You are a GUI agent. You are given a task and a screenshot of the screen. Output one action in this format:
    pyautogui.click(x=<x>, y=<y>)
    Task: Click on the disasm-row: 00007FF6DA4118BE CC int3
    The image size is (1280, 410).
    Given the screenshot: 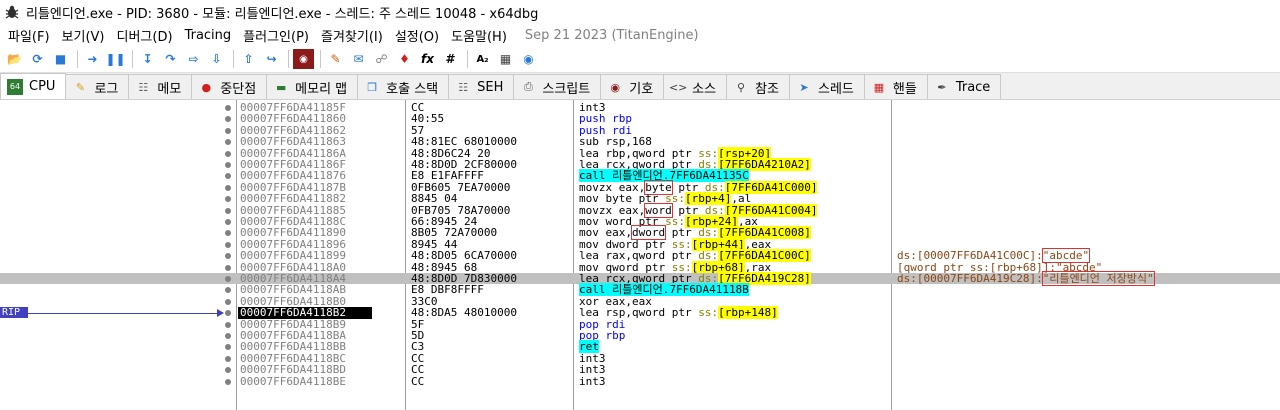 What is the action you would take?
    pyautogui.click(x=640, y=381)
    